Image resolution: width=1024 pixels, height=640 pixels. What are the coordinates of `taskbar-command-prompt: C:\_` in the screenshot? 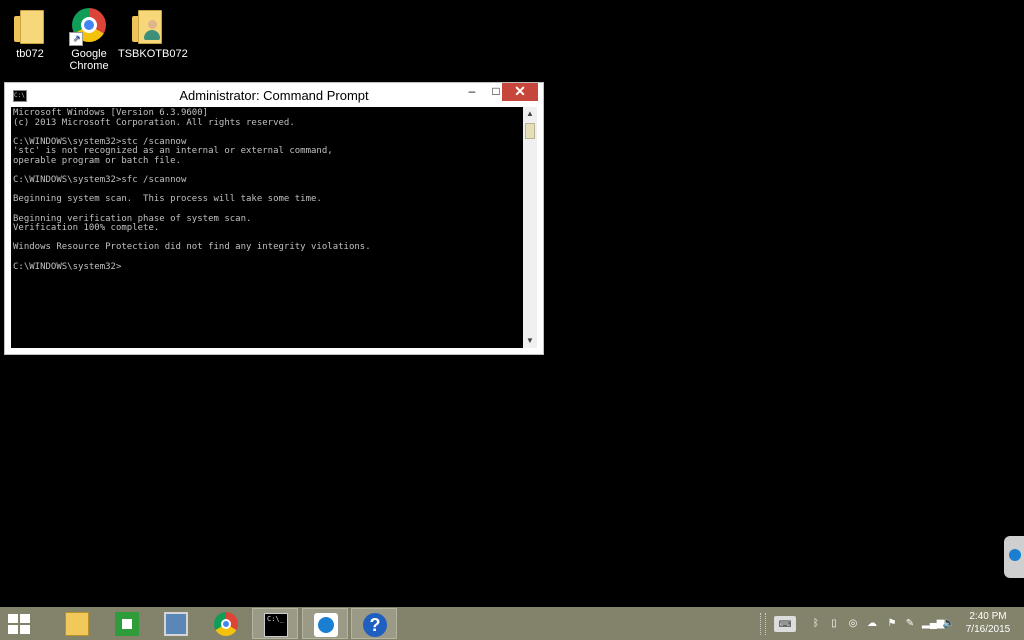 It's located at (275, 623).